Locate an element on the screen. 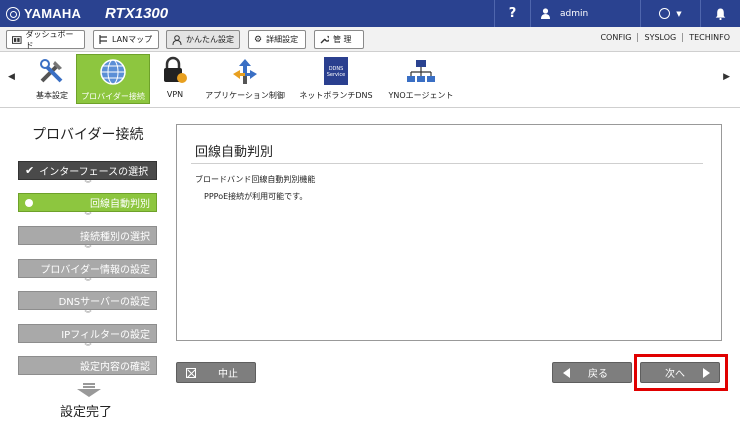 This screenshot has width=740, height=432. tab-label: かんたん設定 is located at coordinates (210, 39).